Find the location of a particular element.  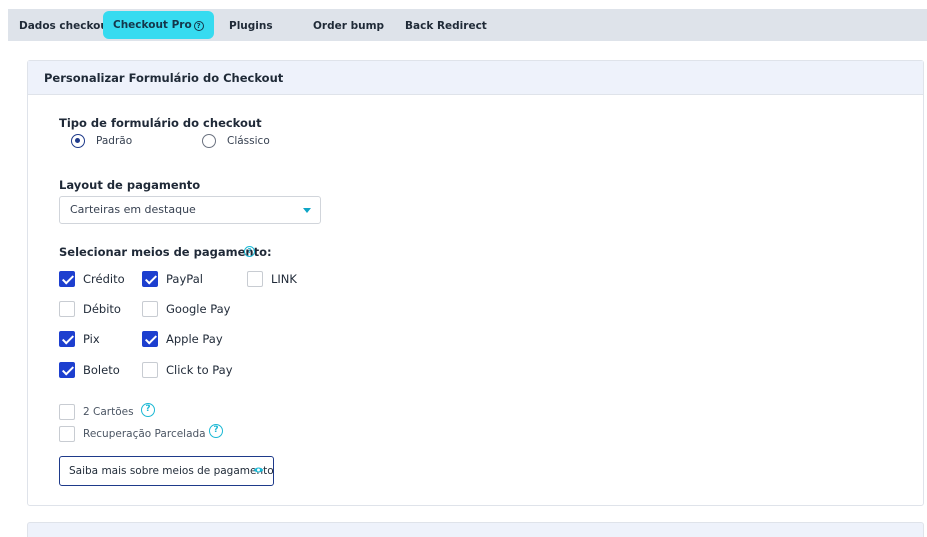

radio-classico is located at coordinates (209, 141).